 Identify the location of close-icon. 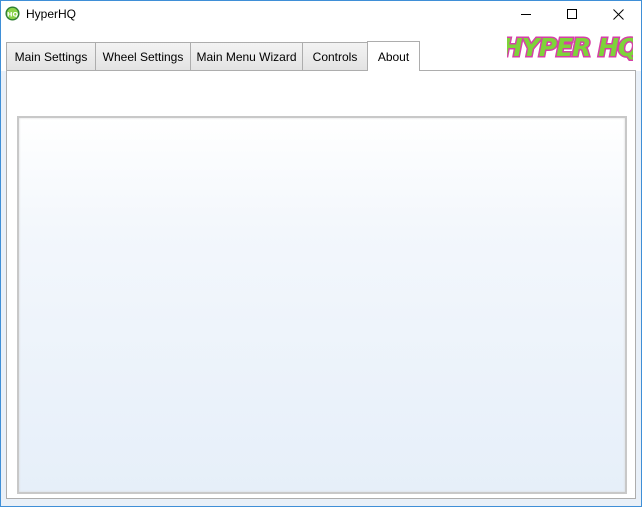
(618, 14).